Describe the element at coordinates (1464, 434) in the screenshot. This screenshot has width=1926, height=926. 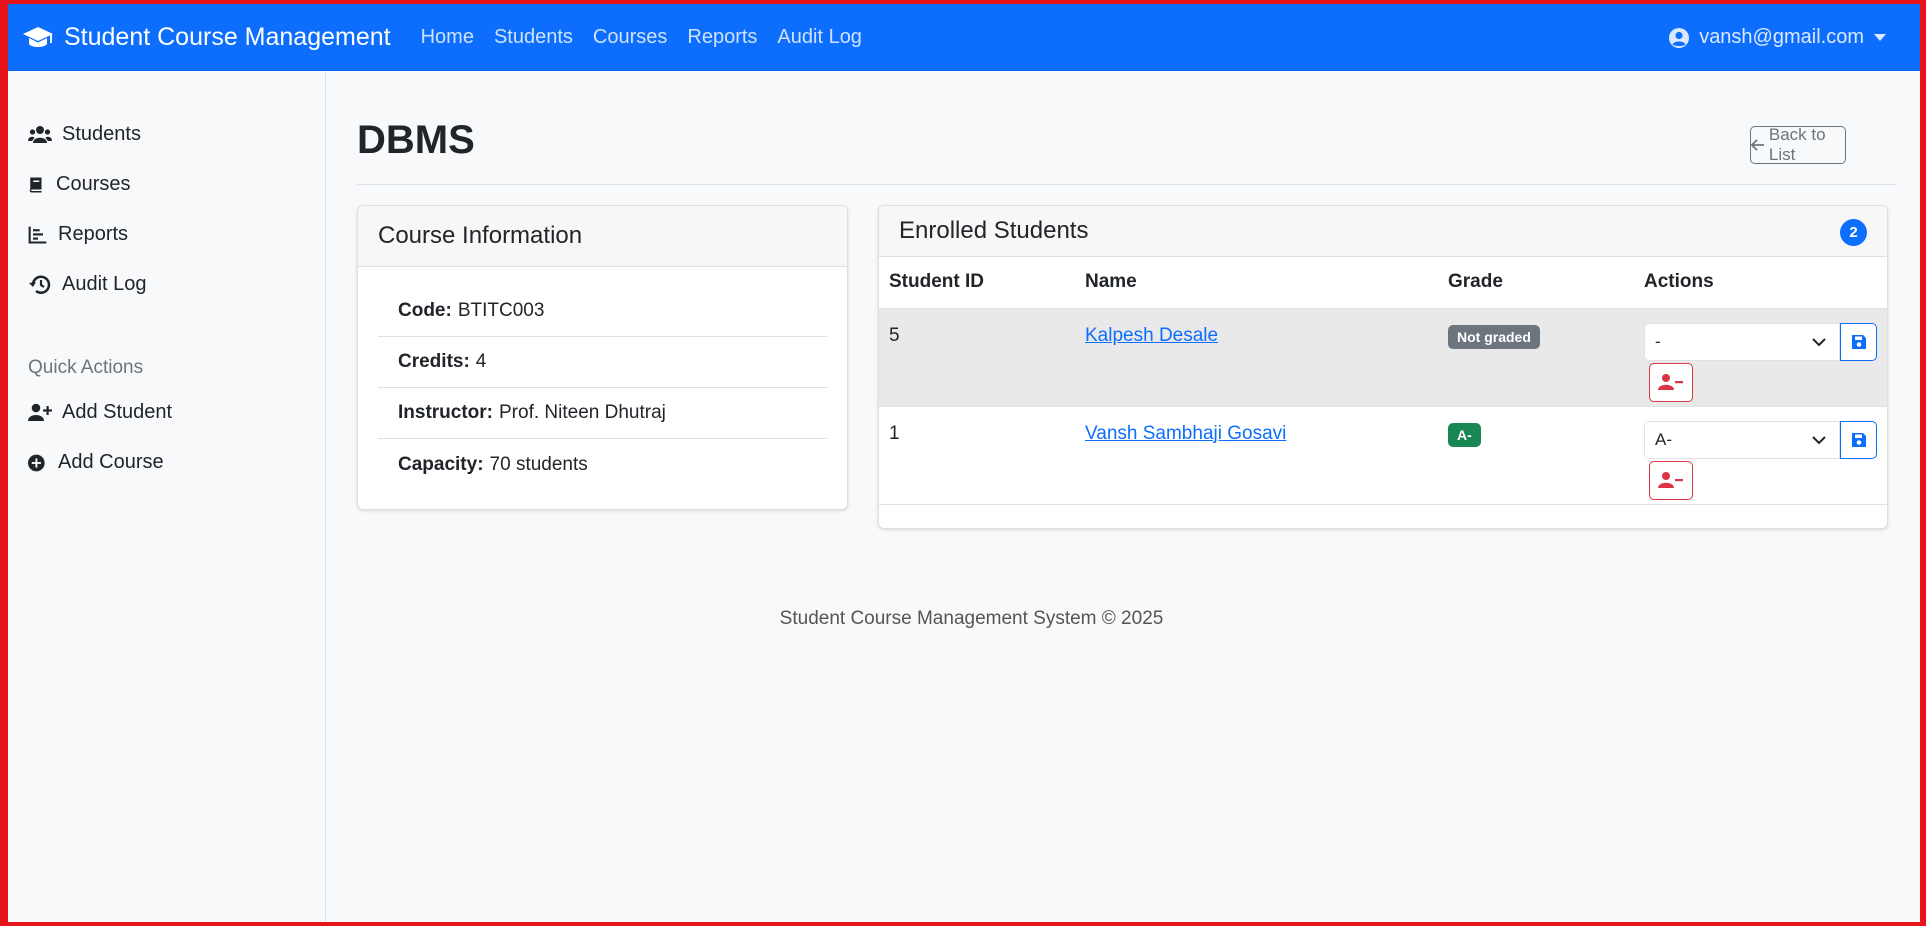
I see `grade-badge: A-` at that location.